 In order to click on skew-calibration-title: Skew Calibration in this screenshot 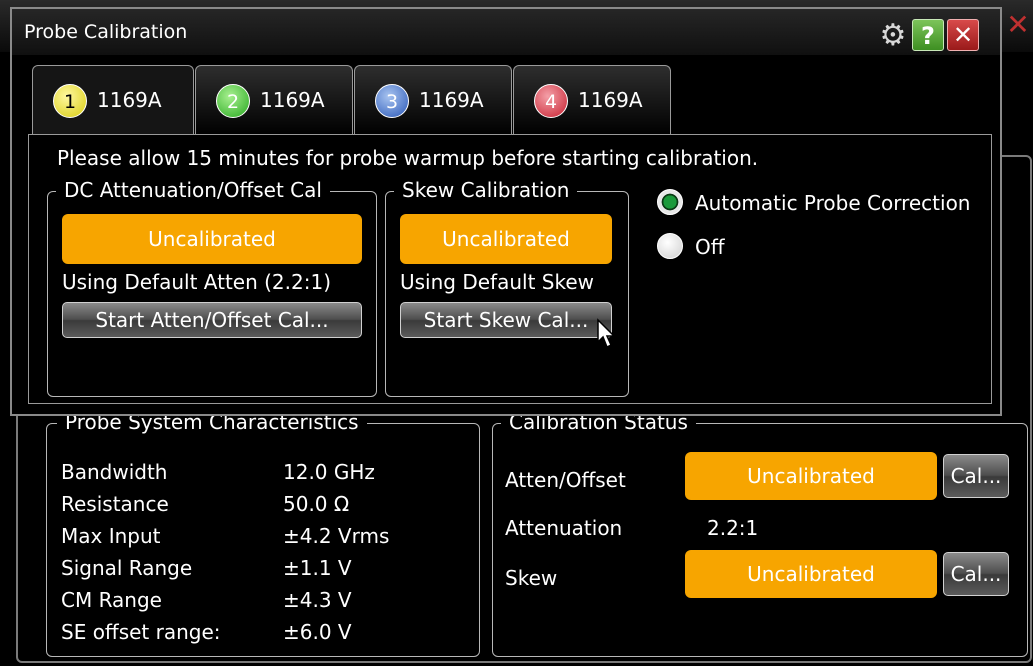, I will do `click(486, 190)`.